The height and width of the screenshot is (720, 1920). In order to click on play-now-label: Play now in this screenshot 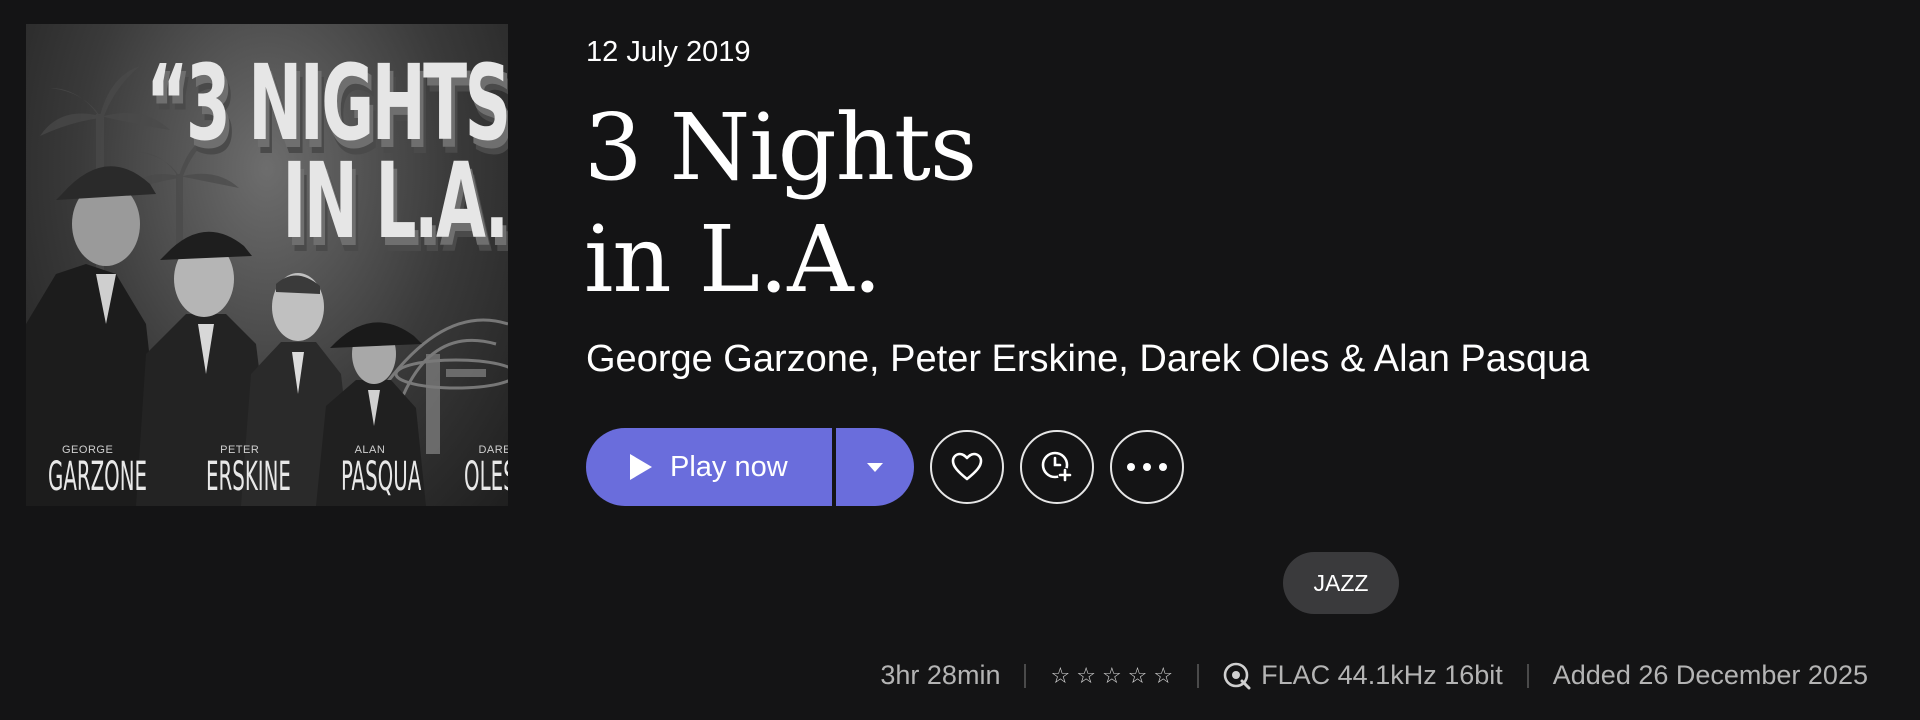, I will do `click(729, 466)`.